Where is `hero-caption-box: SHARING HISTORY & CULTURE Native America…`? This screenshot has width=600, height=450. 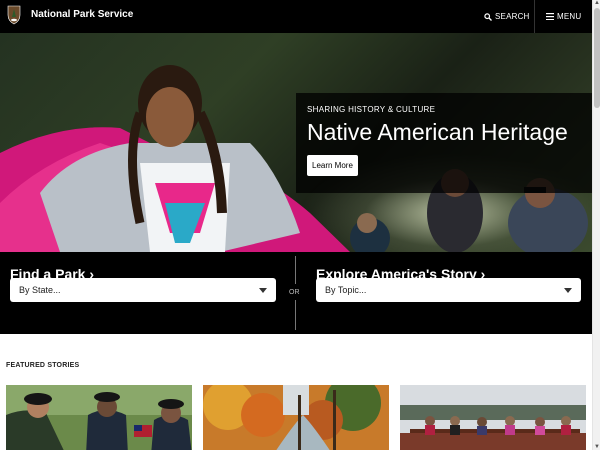
hero-caption-box: SHARING HISTORY & CULTURE Native America… is located at coordinates (444, 143).